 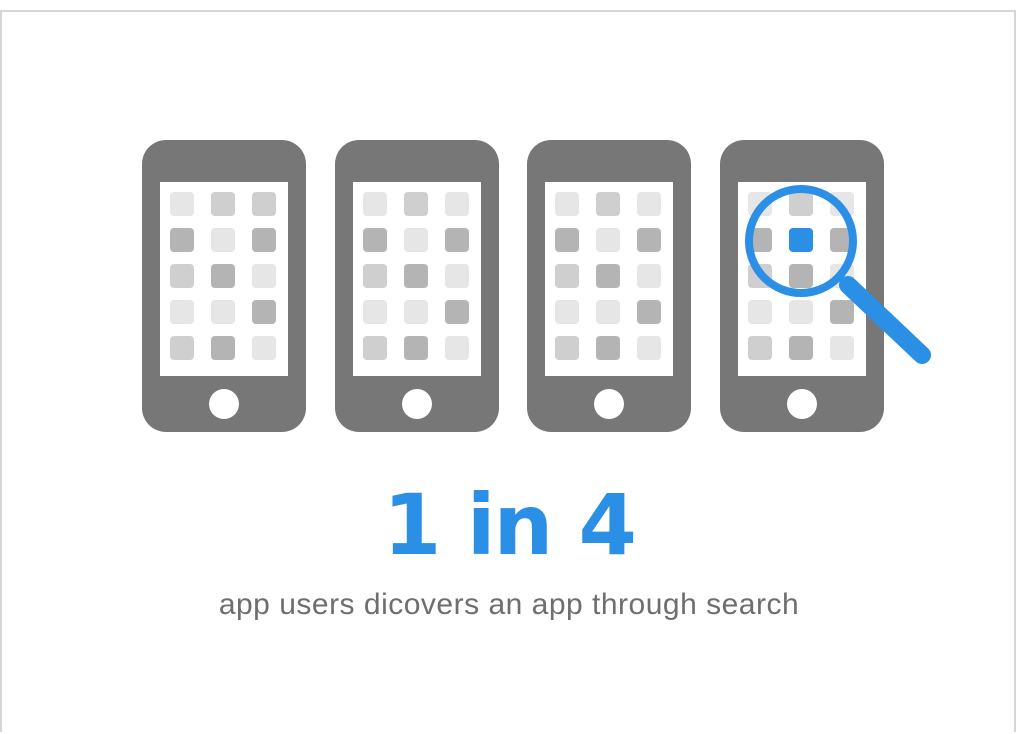 What do you see at coordinates (510, 525) in the screenshot?
I see `stat-headline: 1 in 4` at bounding box center [510, 525].